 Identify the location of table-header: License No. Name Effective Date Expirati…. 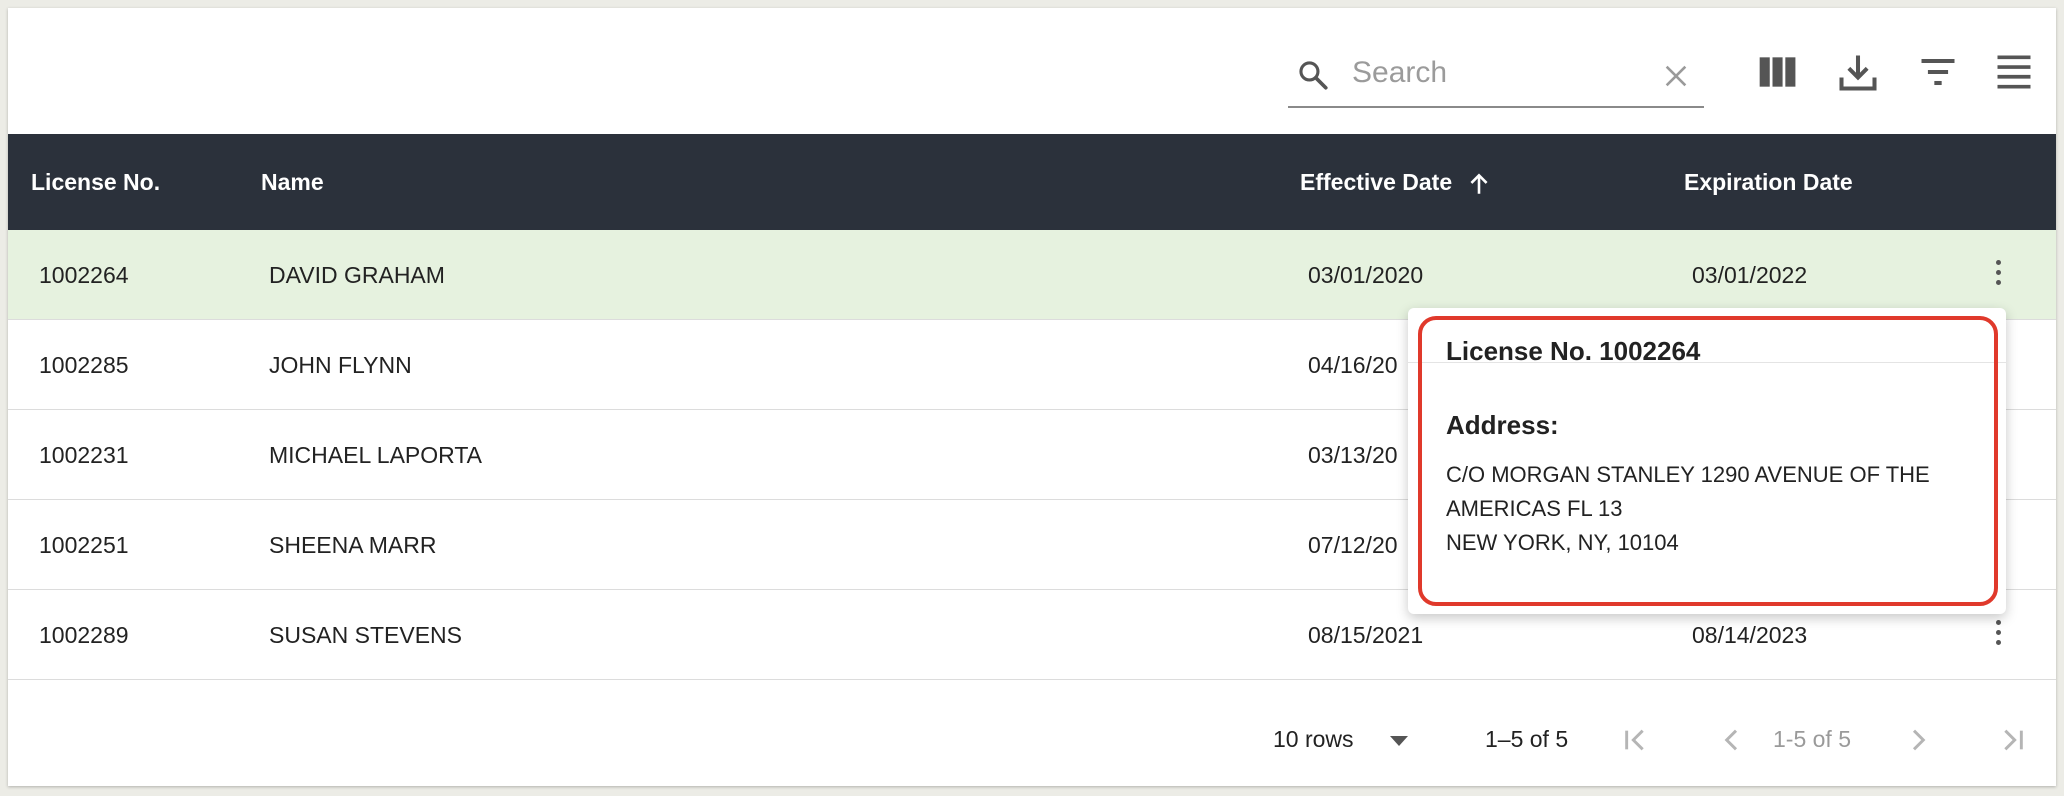
(1032, 182).